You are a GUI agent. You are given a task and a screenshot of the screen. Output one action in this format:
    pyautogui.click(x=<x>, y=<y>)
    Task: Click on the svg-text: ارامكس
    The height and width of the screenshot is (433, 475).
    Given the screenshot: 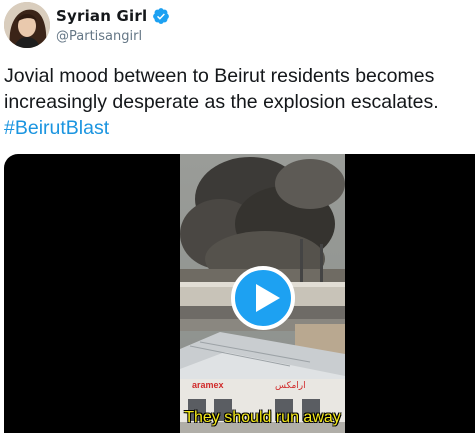 What is the action you would take?
    pyautogui.click(x=290, y=386)
    